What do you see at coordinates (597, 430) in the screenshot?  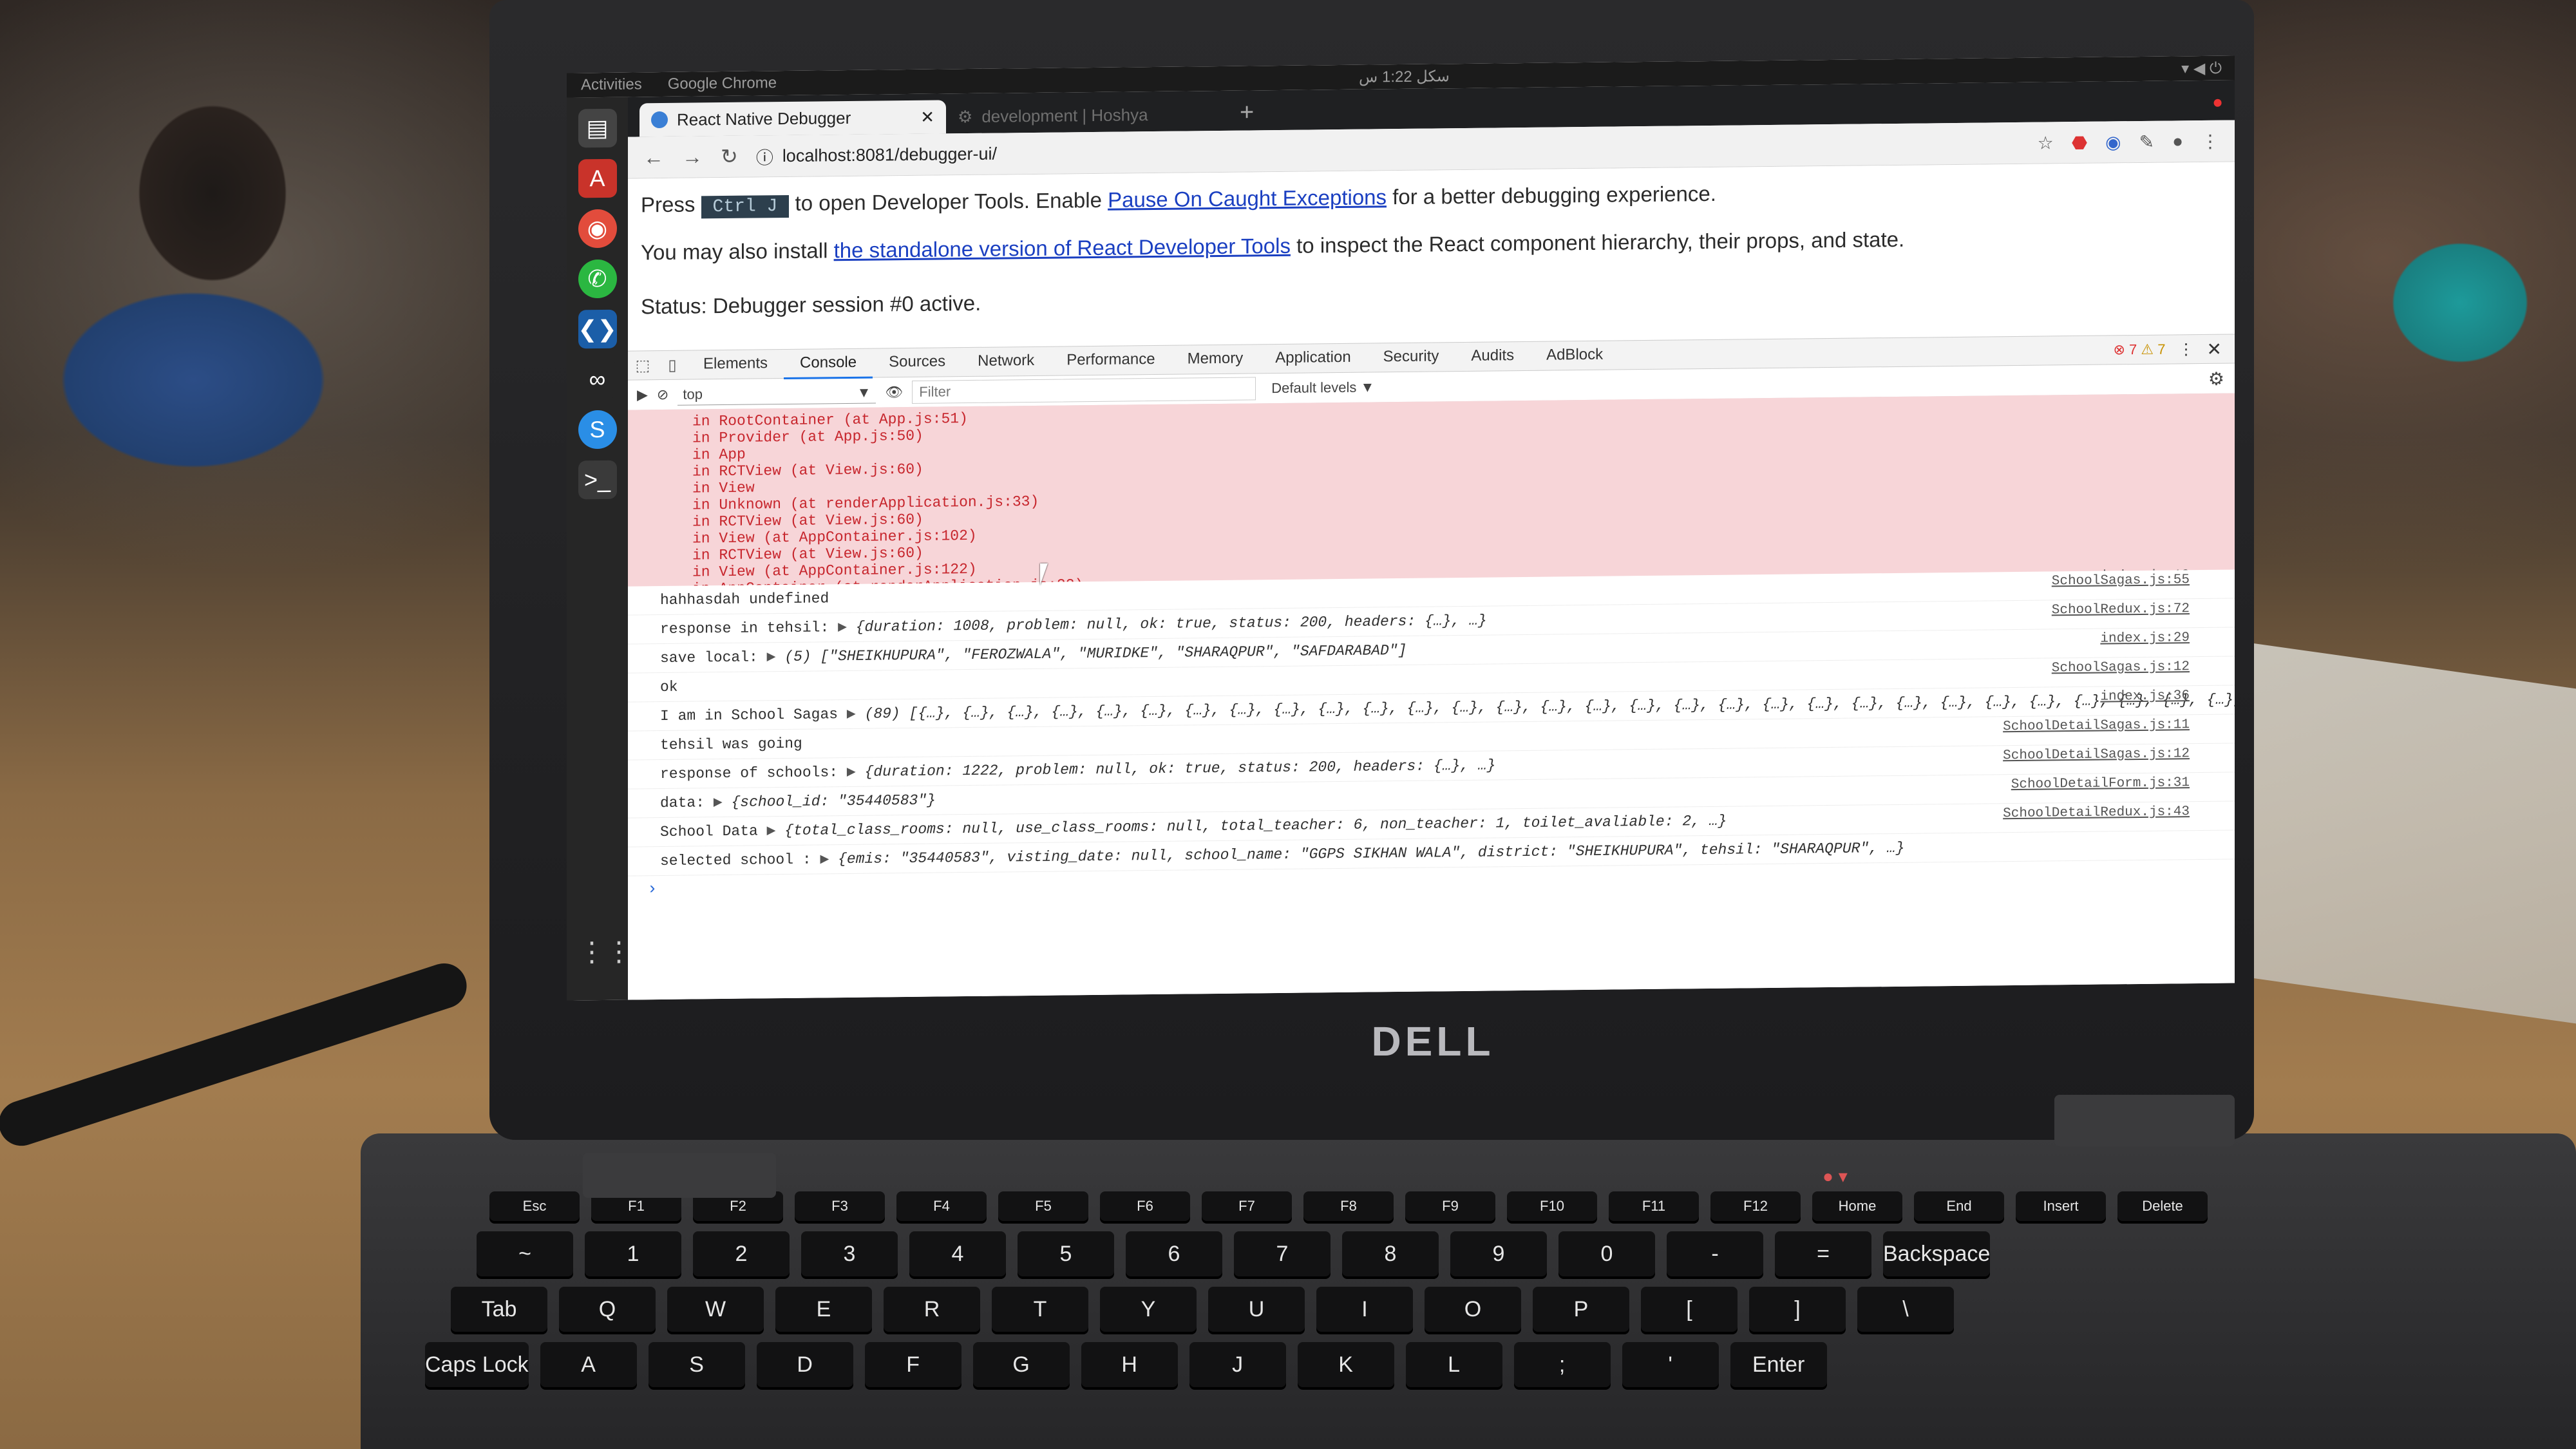 I see `skype-icon: S` at bounding box center [597, 430].